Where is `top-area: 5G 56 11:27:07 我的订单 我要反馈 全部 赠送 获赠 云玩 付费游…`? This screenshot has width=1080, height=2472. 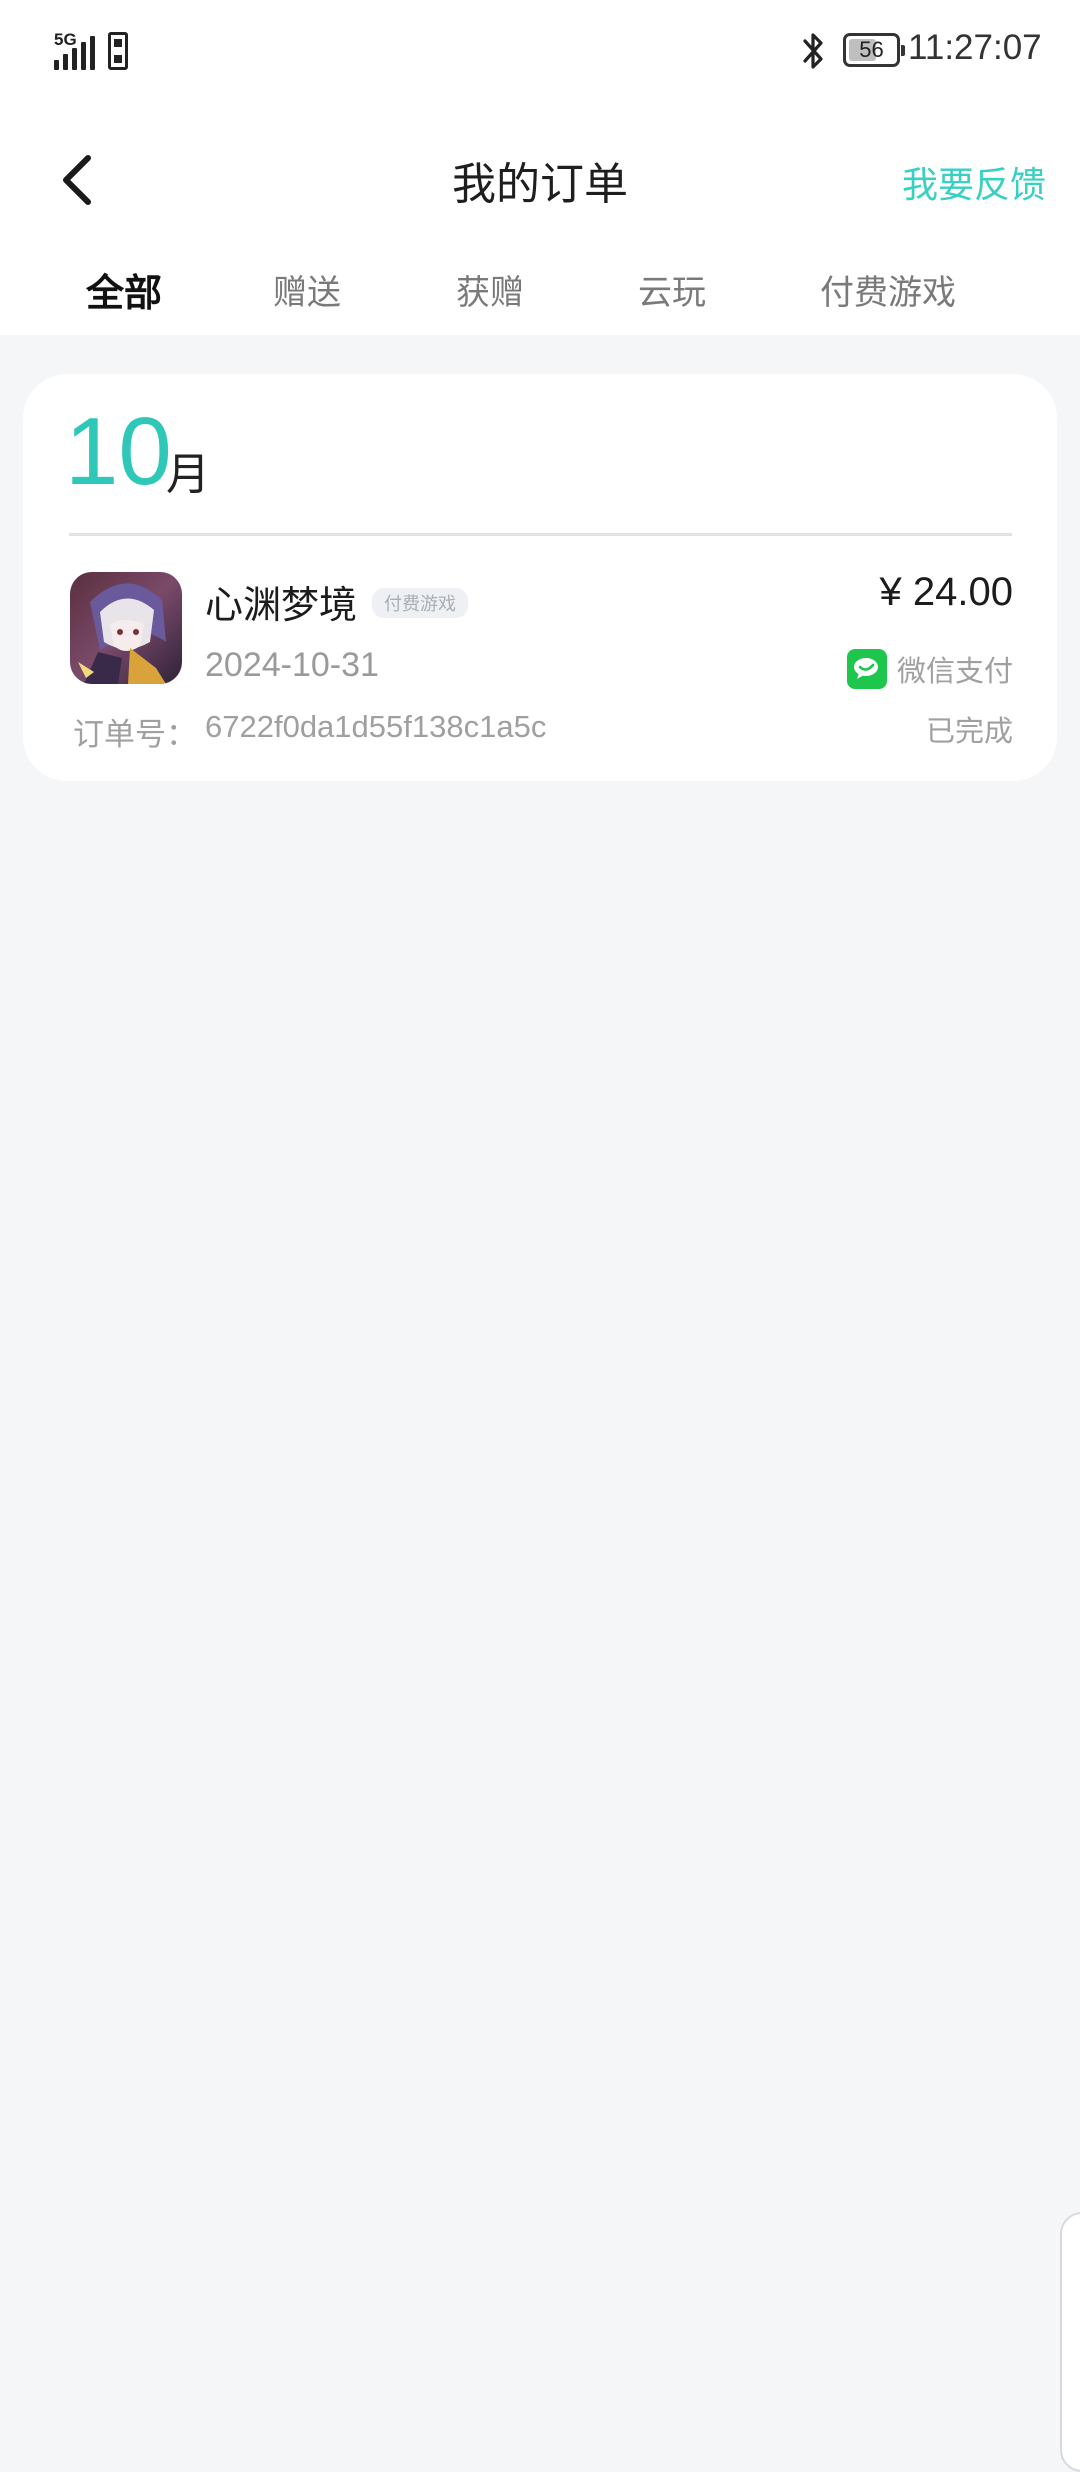
top-area: 5G 56 11:27:07 我的订单 我要反馈 全部 赠送 获赠 云玩 付费游… is located at coordinates (540, 167).